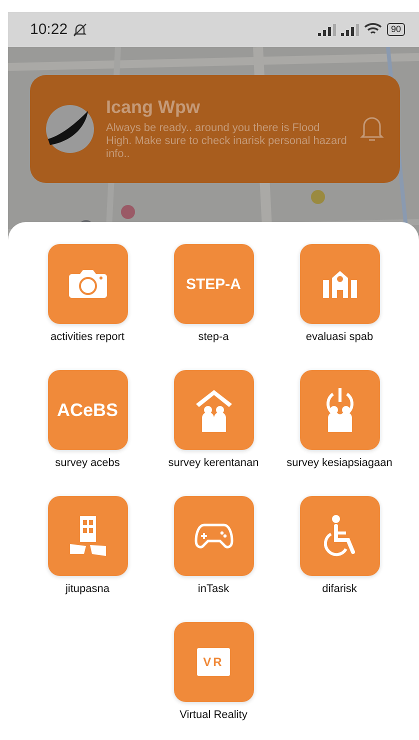 This screenshot has height=740, width=419. What do you see at coordinates (340, 463) in the screenshot?
I see `menu-label: survey kesiapsiagaan` at bounding box center [340, 463].